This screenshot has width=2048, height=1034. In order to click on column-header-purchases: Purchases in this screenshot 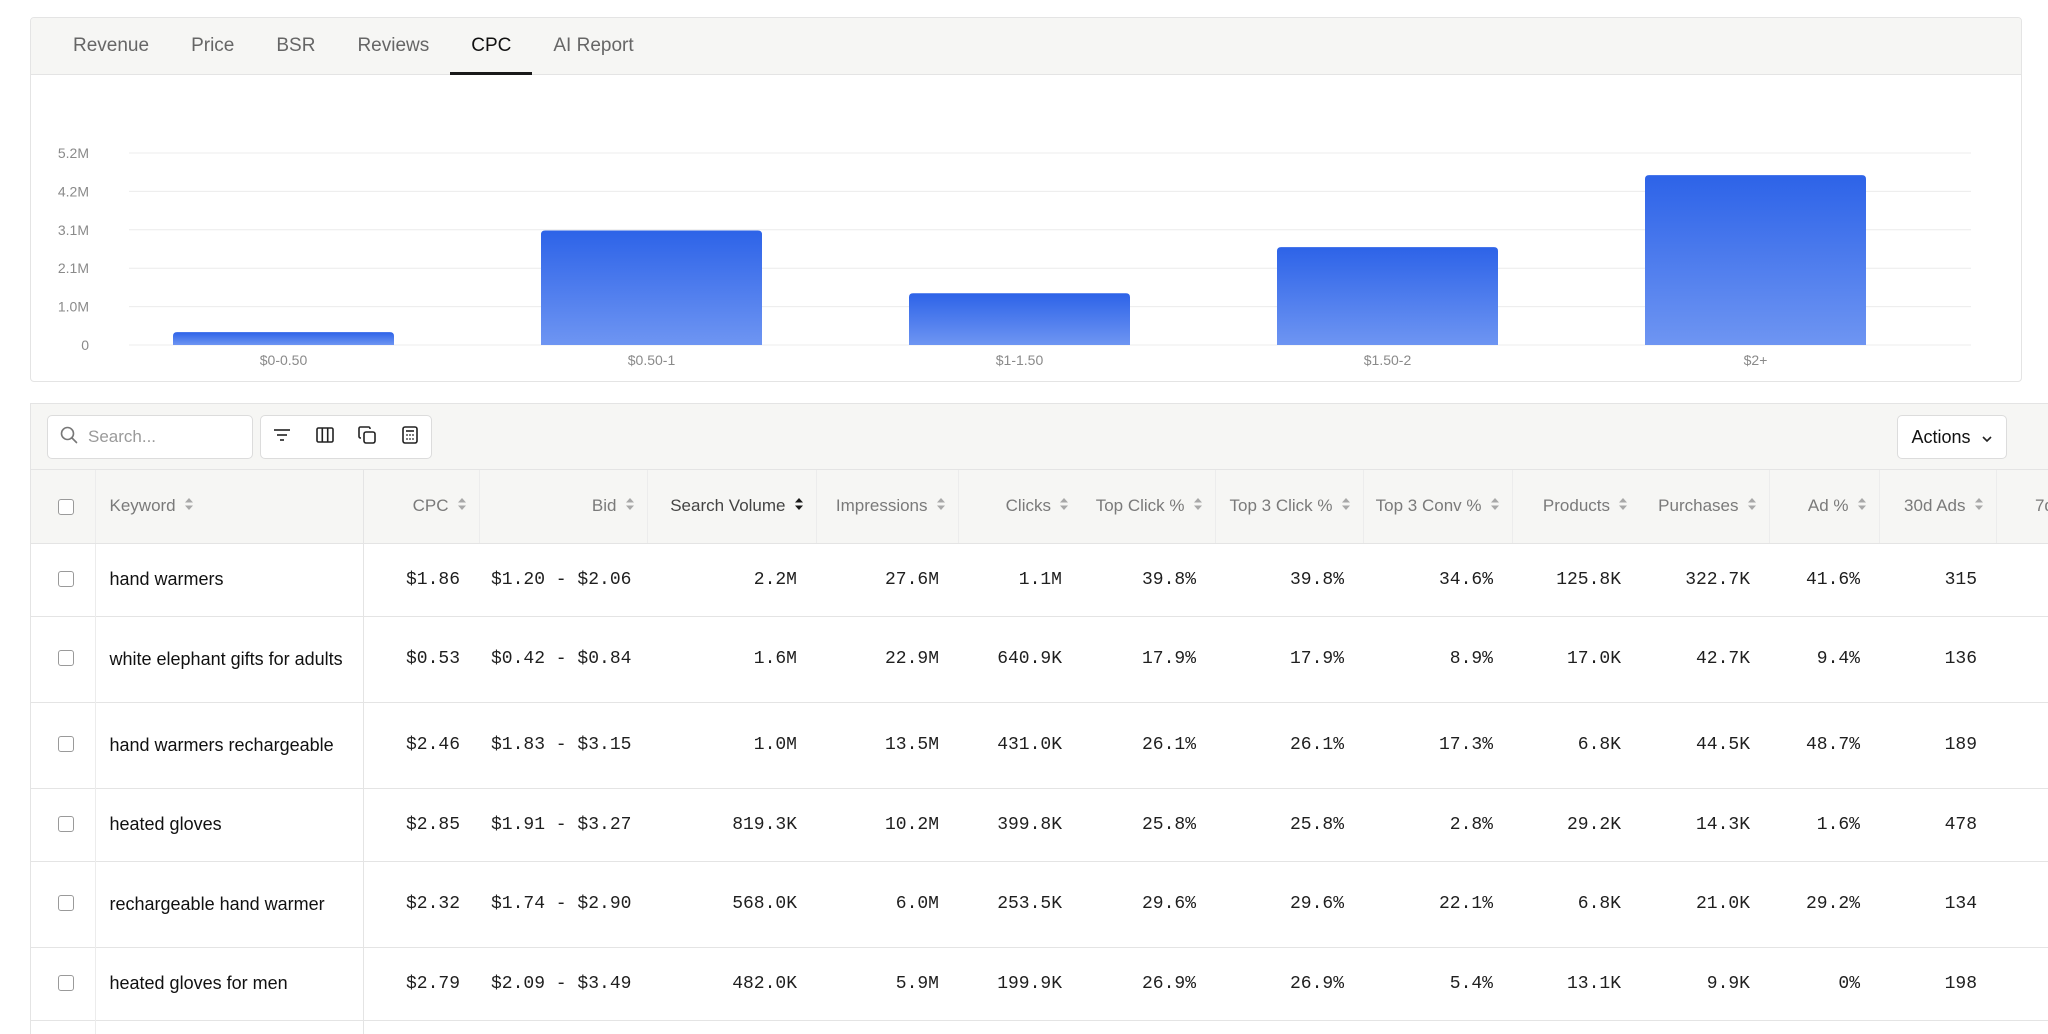, I will do `click(1705, 507)`.